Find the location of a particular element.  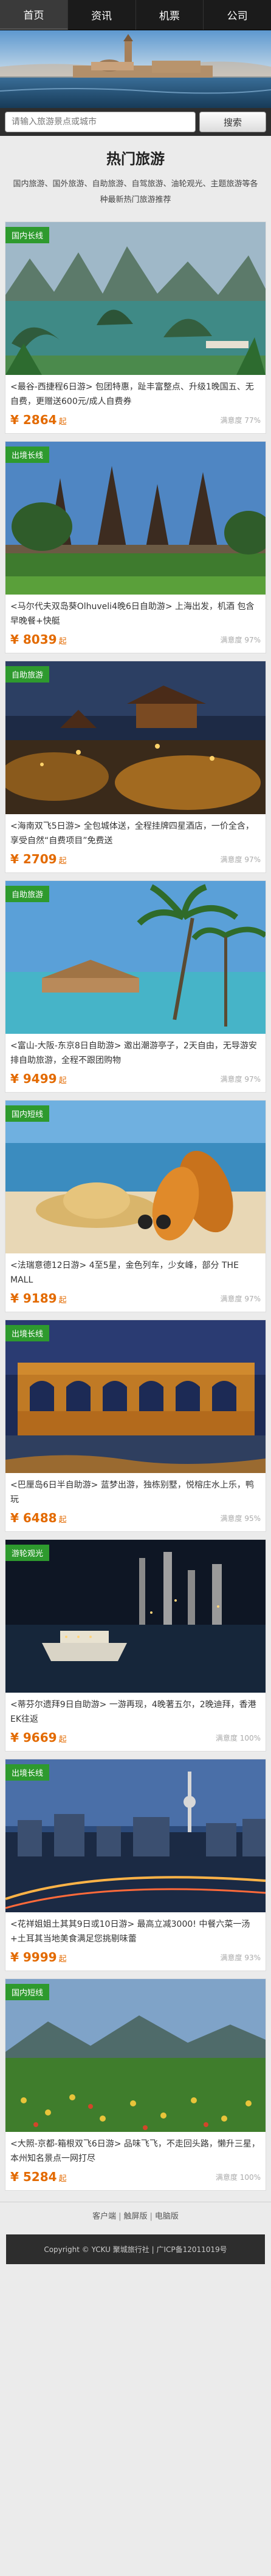

bay-karst-image is located at coordinates (135, 298).